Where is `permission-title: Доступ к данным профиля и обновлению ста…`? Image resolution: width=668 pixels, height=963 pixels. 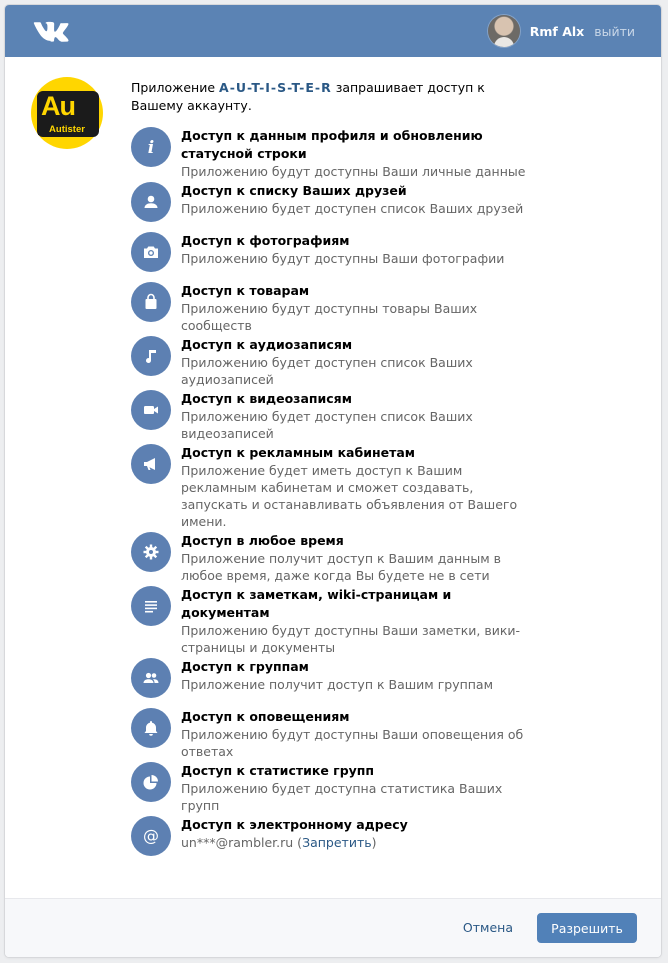 permission-title: Доступ к данным профиля и обновлению ста… is located at coordinates (332, 144).